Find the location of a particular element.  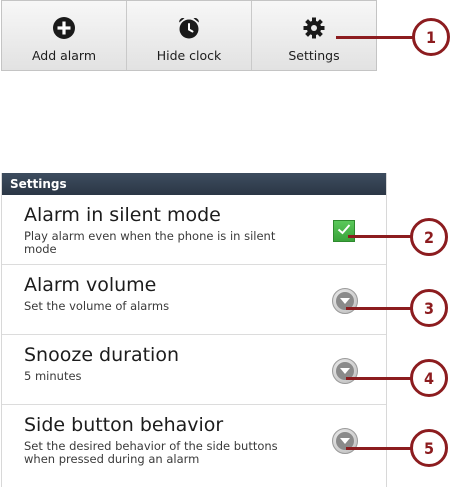

callout-1: 1 is located at coordinates (431, 37).